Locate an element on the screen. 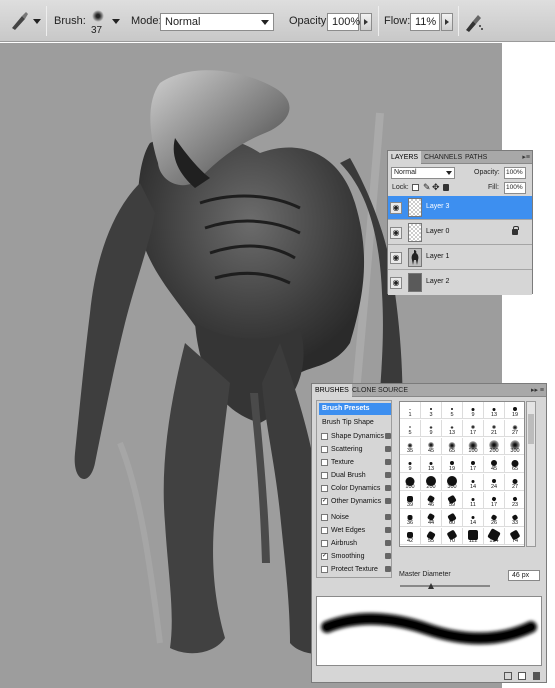 The height and width of the screenshot is (688, 555). brush-option-item: Scattering is located at coordinates (355, 450).